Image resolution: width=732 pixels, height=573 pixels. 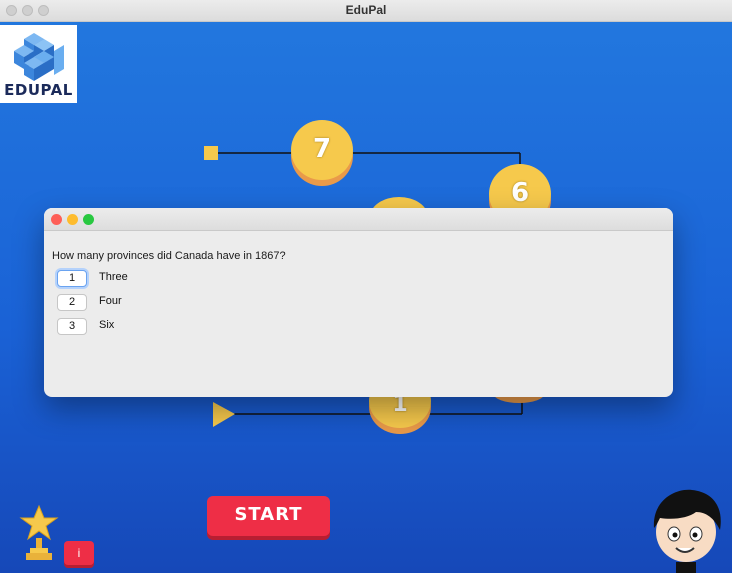 I want to click on dialog-minimize-button, so click(x=72, y=219).